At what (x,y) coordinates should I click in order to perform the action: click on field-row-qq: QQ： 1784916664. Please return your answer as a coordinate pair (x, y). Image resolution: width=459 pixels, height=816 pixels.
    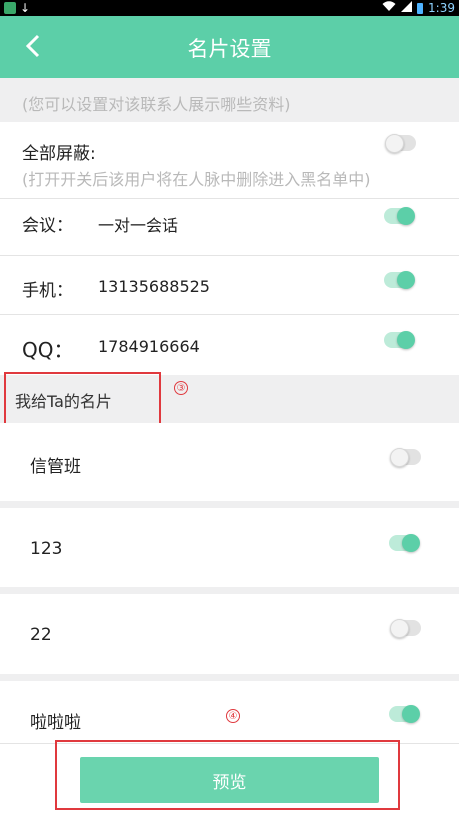
    Looking at the image, I should click on (229, 345).